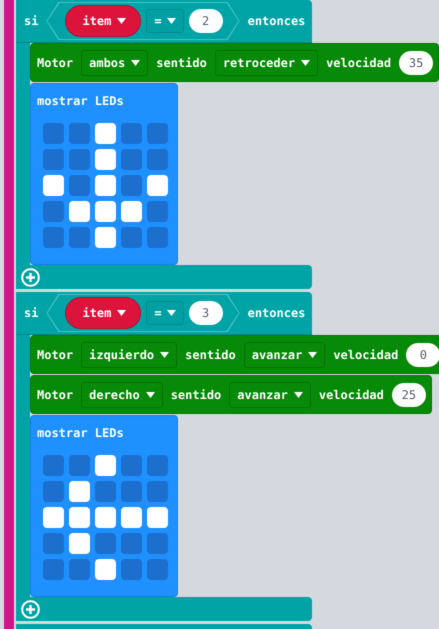 This screenshot has width=439, height=629. Describe the element at coordinates (164, 626) in the screenshot. I see `if-block-header` at that location.